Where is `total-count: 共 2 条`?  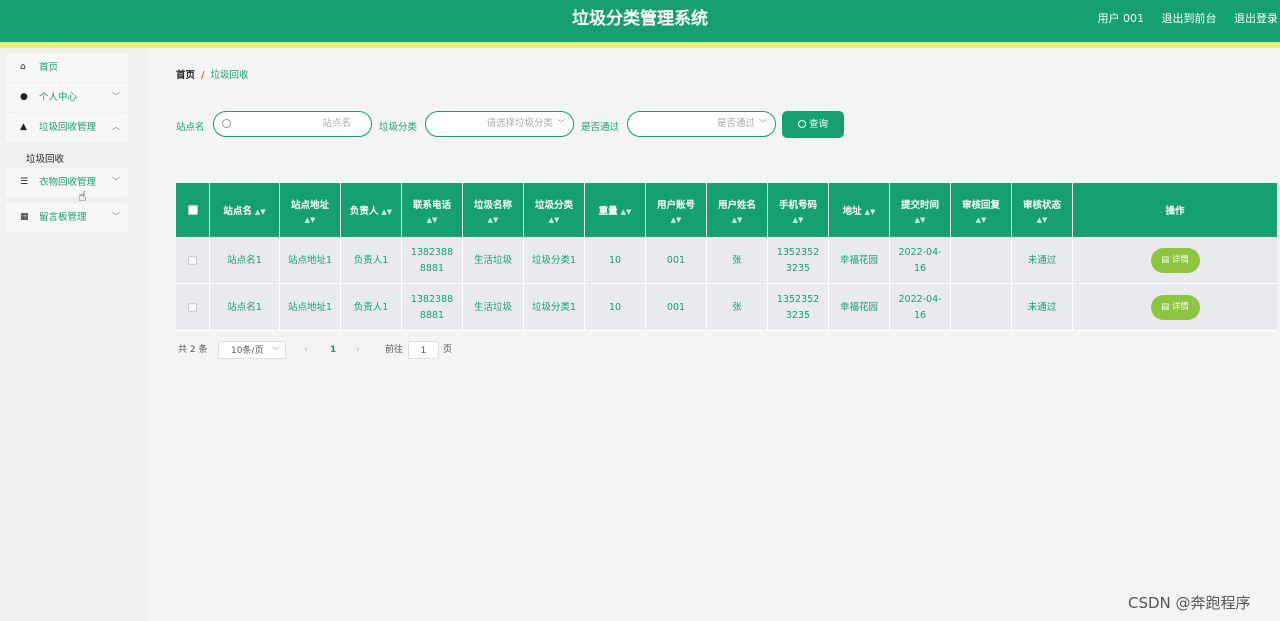 total-count: 共 2 条 is located at coordinates (193, 350).